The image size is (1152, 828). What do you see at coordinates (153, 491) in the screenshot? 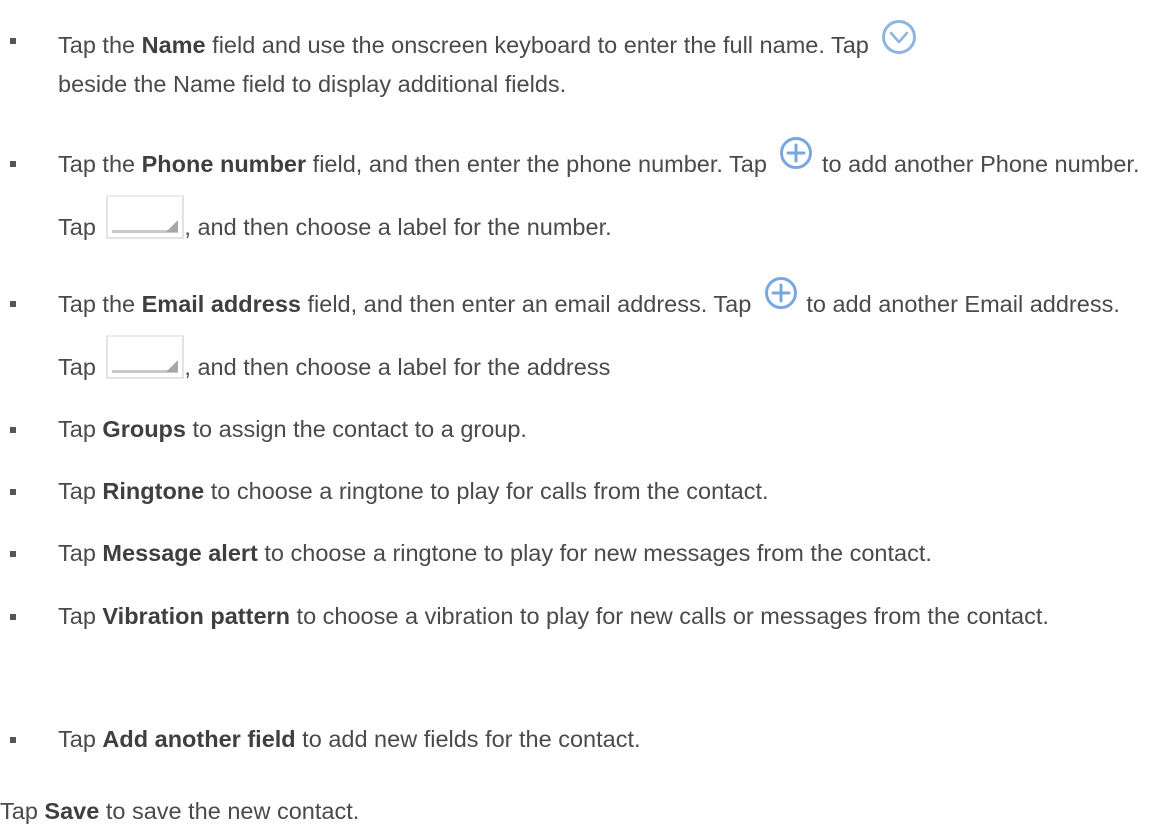
I see `ringtone-label: Ringtone` at bounding box center [153, 491].